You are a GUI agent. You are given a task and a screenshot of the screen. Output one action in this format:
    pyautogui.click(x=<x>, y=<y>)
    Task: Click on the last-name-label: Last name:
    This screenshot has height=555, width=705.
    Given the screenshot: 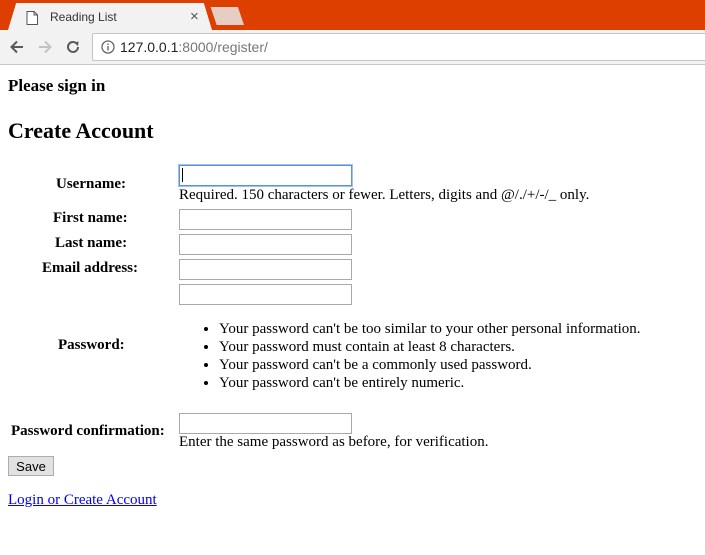 What is the action you would take?
    pyautogui.click(x=91, y=243)
    